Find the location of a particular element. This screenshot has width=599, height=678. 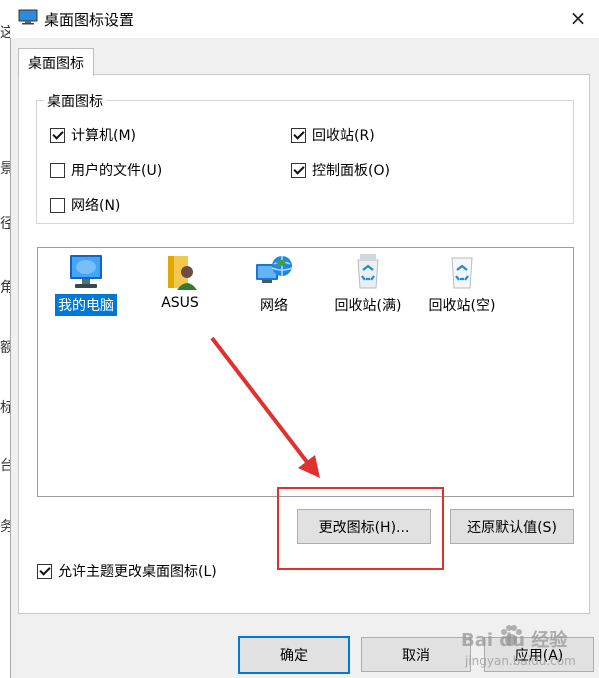

tab-label: 桌面图标 is located at coordinates (56, 63).